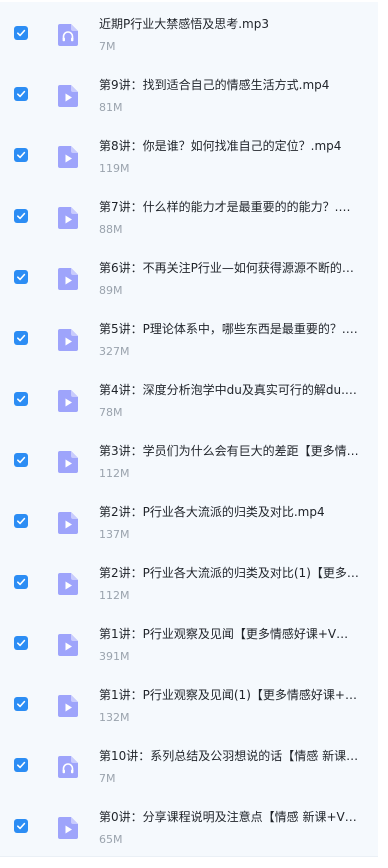  Describe the element at coordinates (111, 229) in the screenshot. I see `file-size: 88M` at that location.